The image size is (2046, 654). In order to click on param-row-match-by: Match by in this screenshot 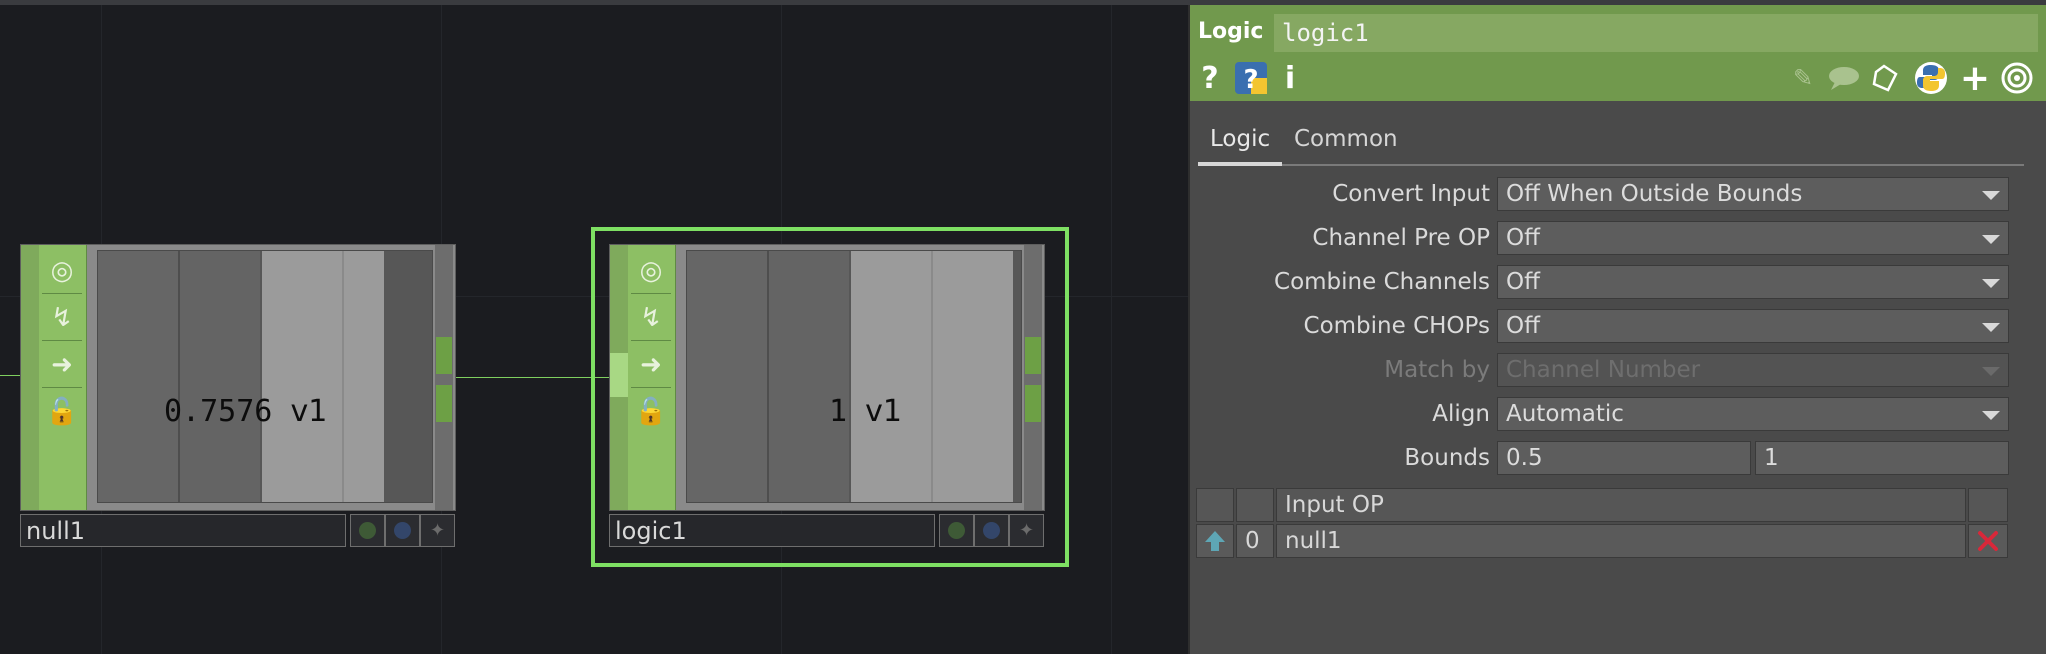, I will do `click(1340, 370)`.